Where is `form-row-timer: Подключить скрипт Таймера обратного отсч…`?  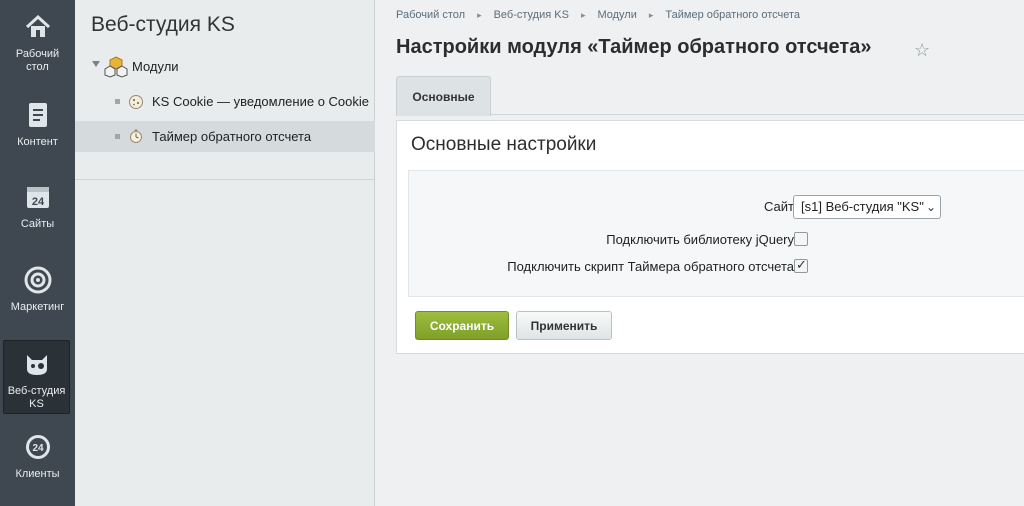 form-row-timer: Подключить скрипт Таймера обратного отсч… is located at coordinates (716, 266).